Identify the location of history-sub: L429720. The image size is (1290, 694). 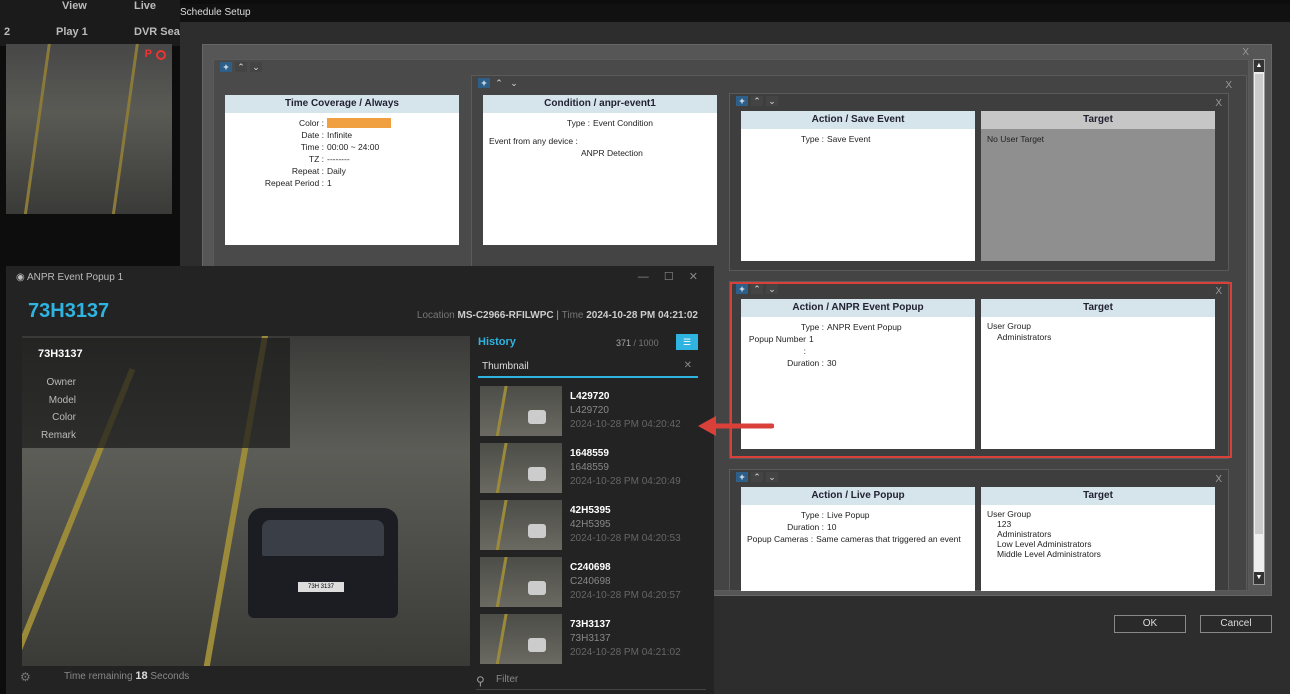
(589, 410).